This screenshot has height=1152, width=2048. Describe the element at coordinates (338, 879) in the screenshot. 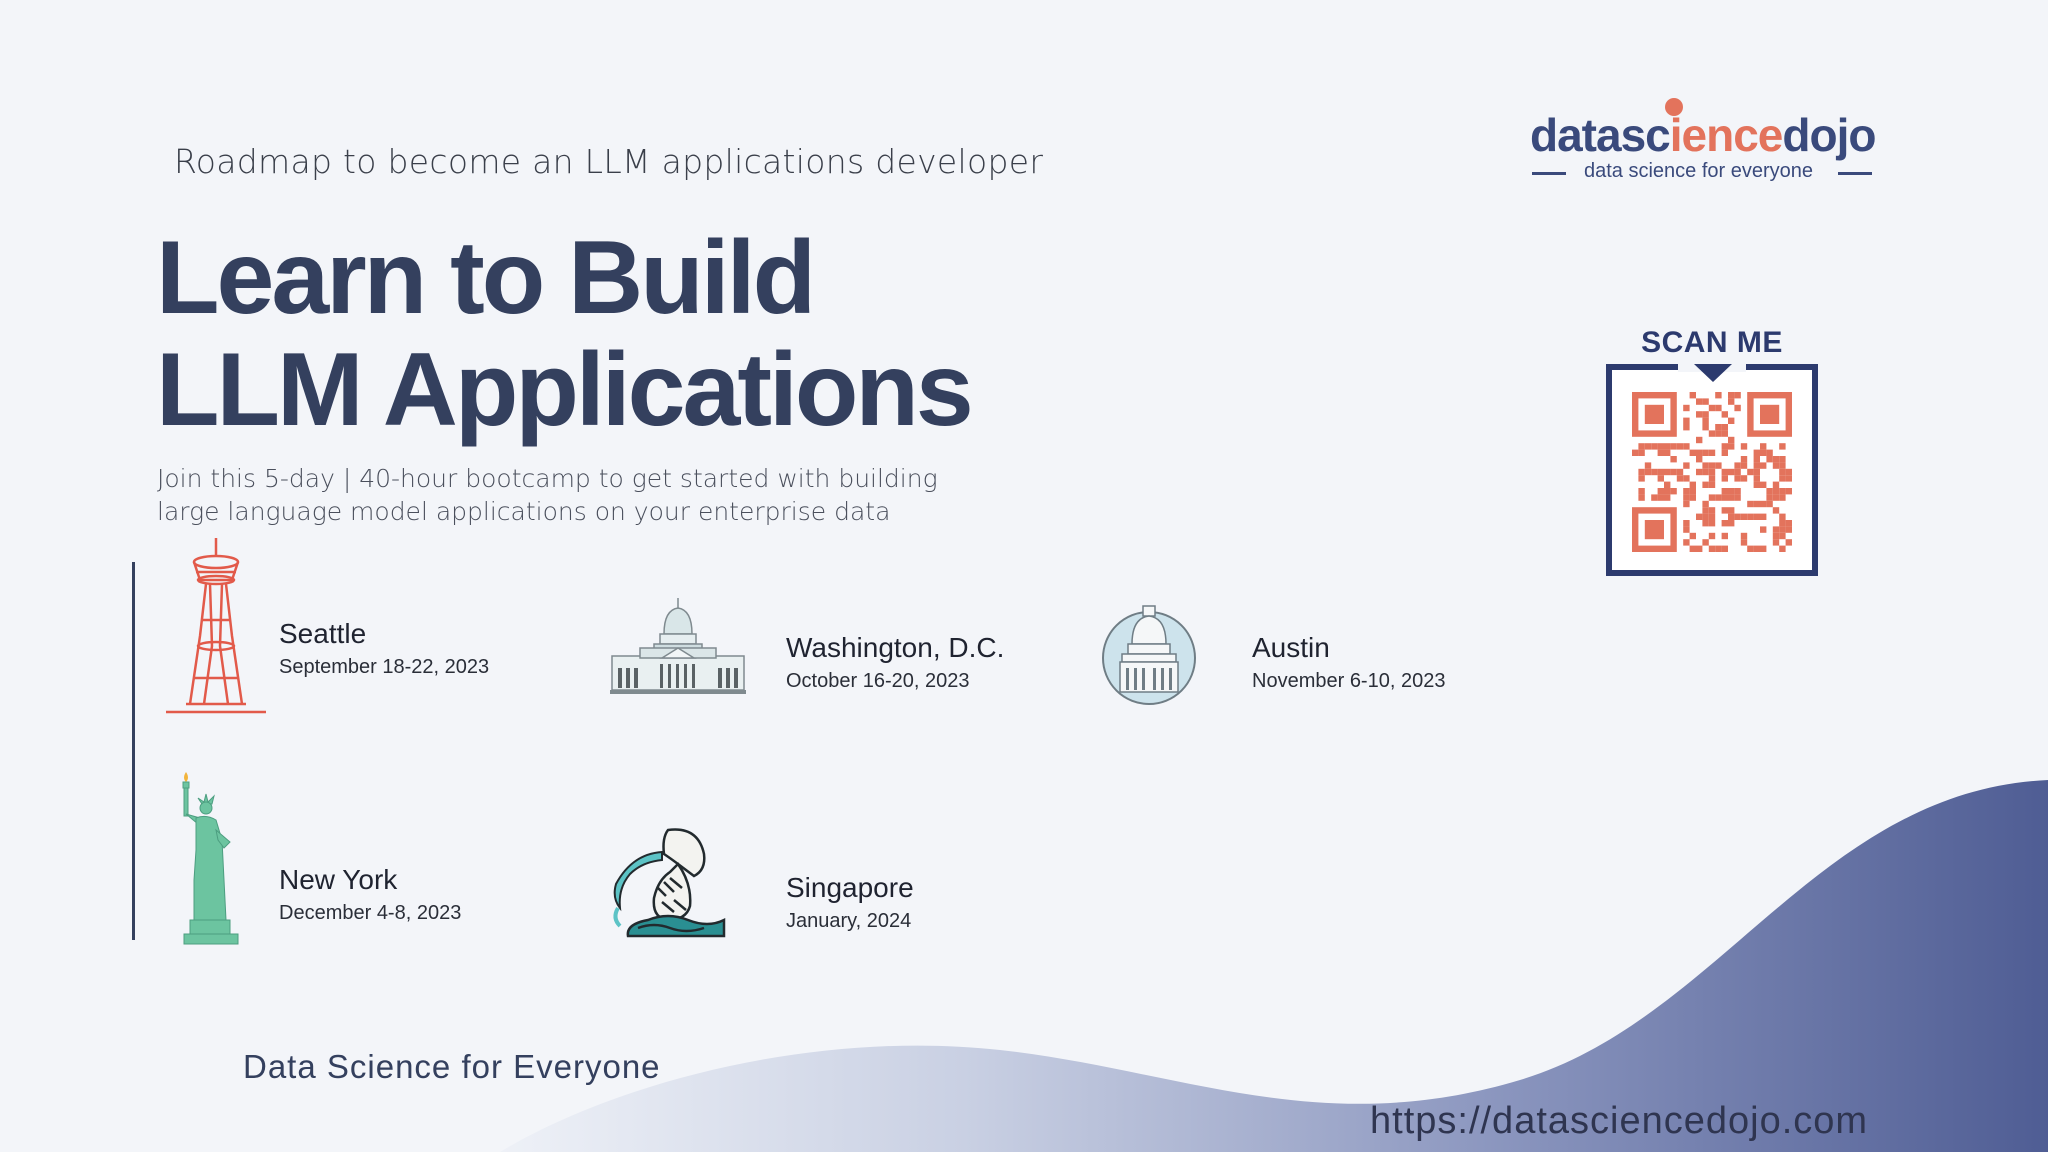

I see `location-city: New York` at that location.